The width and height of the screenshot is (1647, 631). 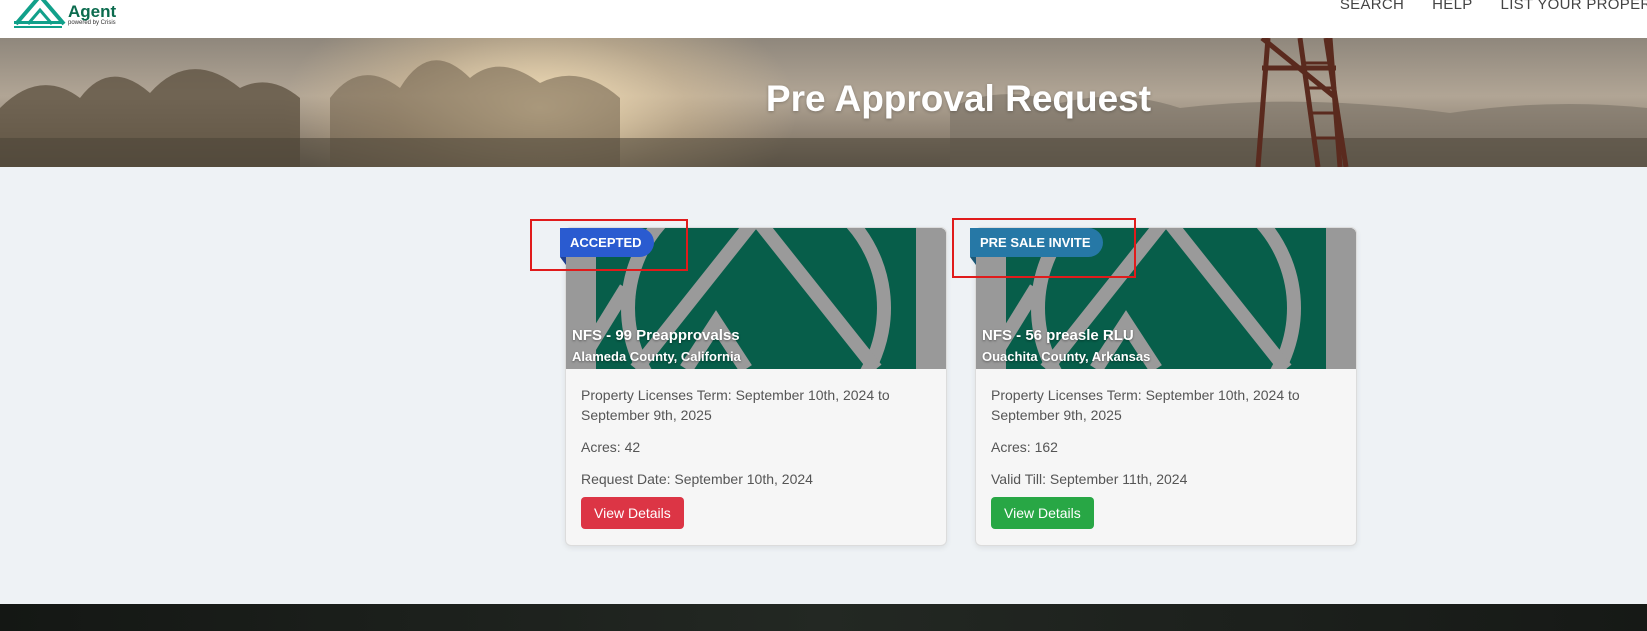 I want to click on nav-search: SEARCH, so click(x=1372, y=6).